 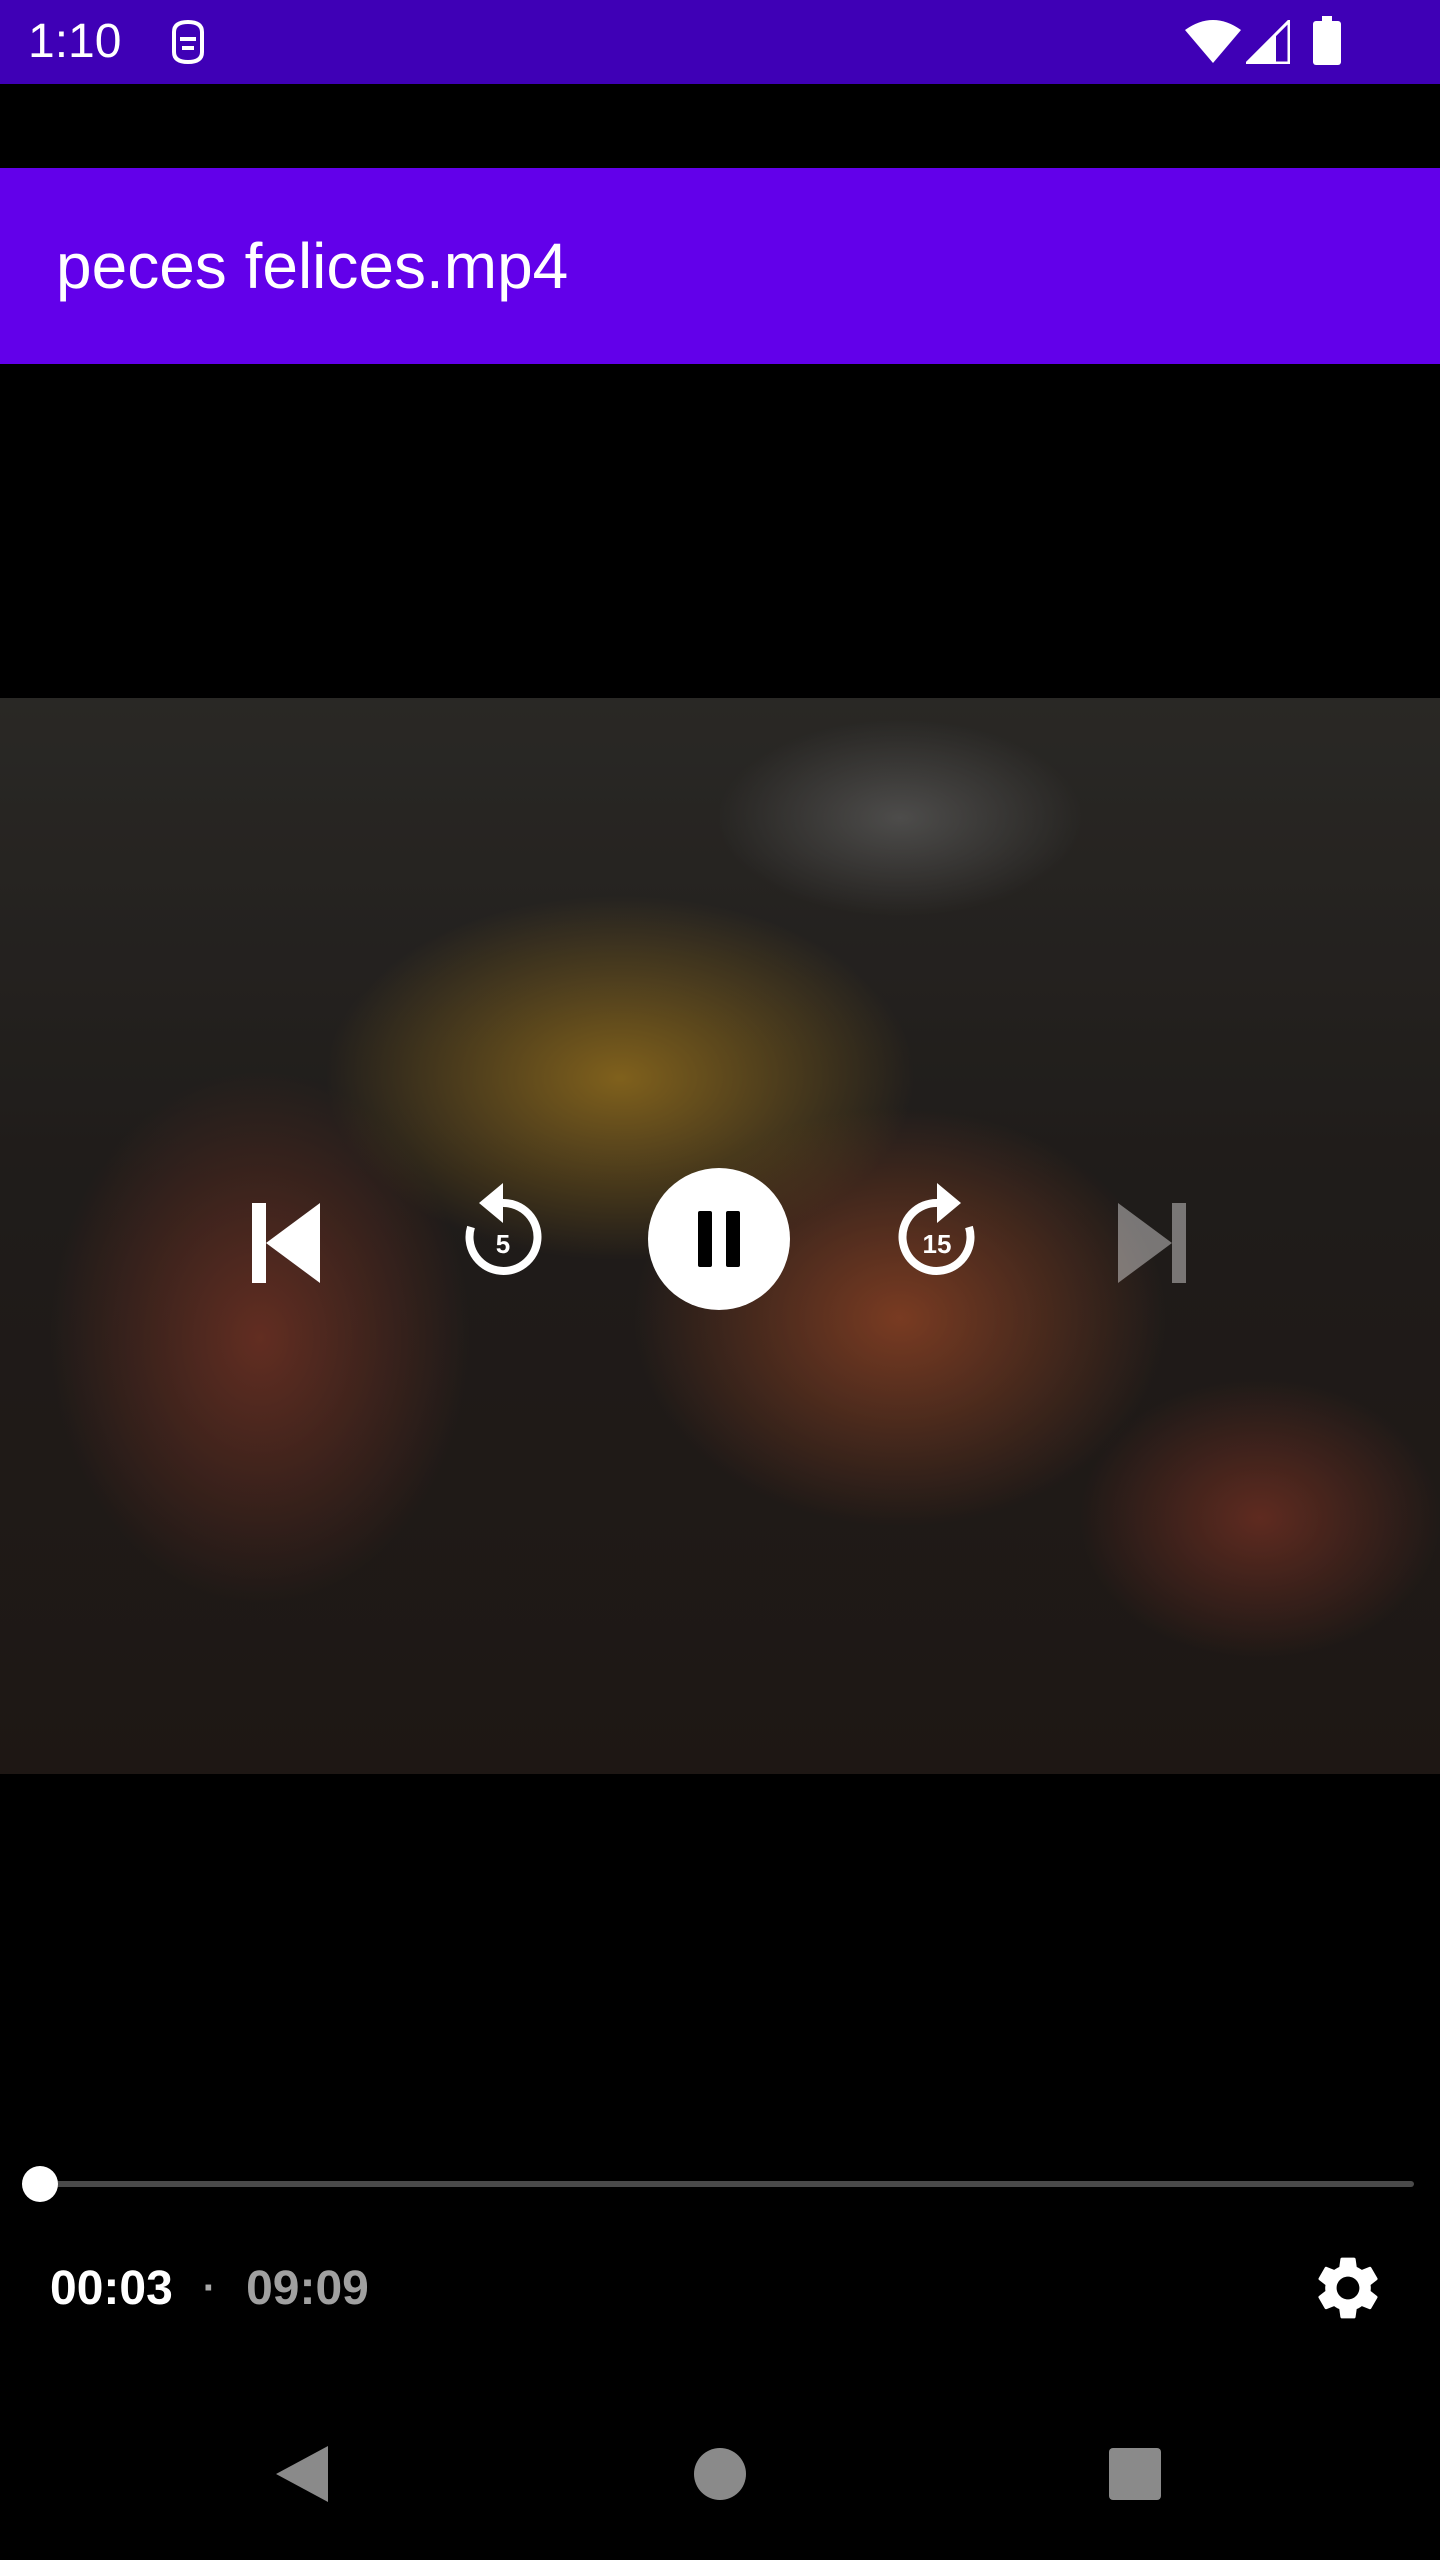 I want to click on pause-button, so click(x=719, y=1239).